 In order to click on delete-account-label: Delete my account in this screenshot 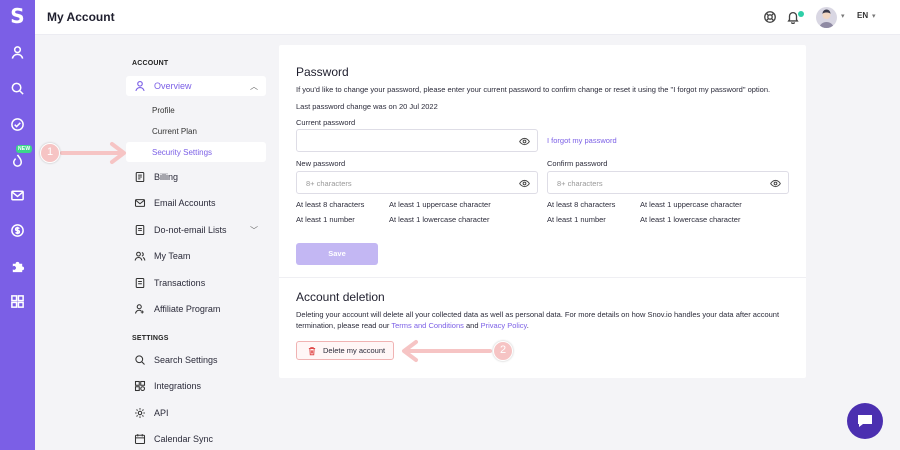, I will do `click(354, 350)`.